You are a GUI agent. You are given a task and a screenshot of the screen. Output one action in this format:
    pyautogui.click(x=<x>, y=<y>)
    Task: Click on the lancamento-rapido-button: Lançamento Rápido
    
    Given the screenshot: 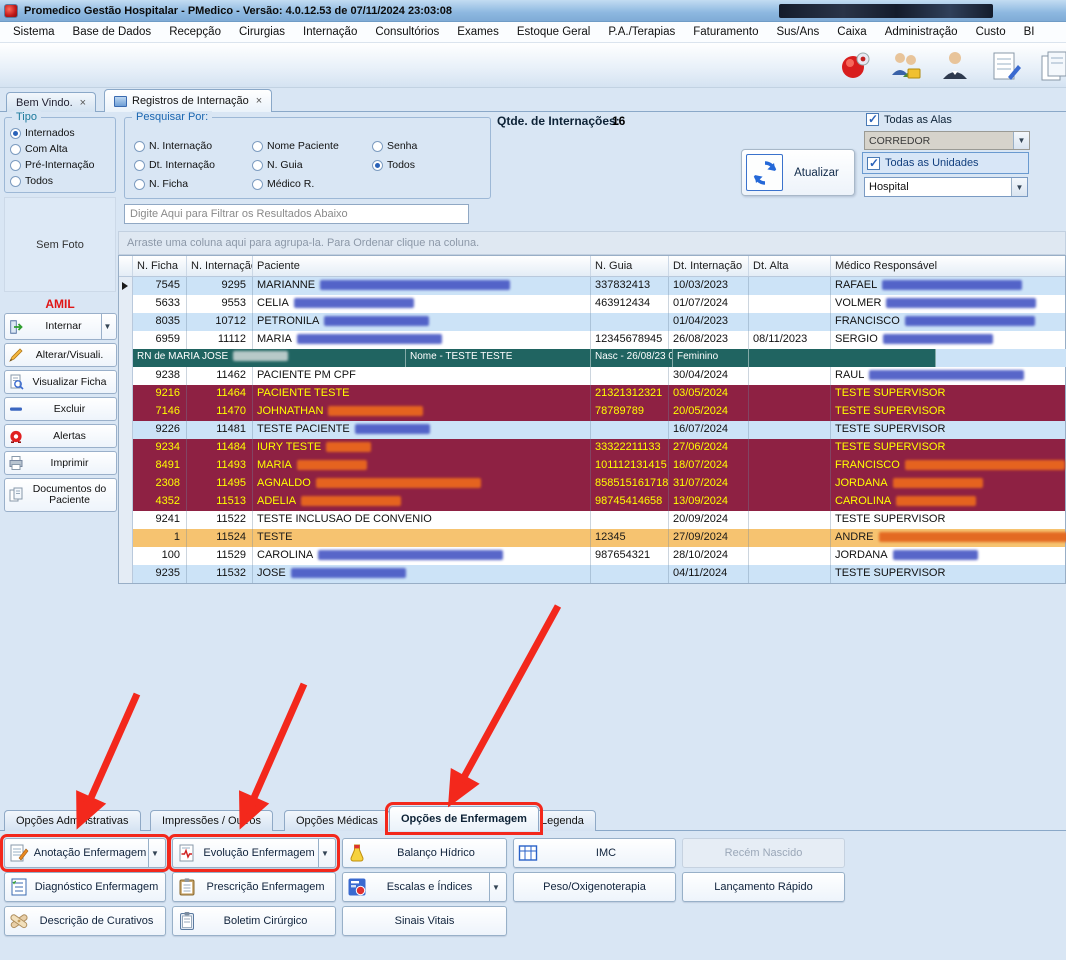 What is the action you would take?
    pyautogui.click(x=763, y=887)
    